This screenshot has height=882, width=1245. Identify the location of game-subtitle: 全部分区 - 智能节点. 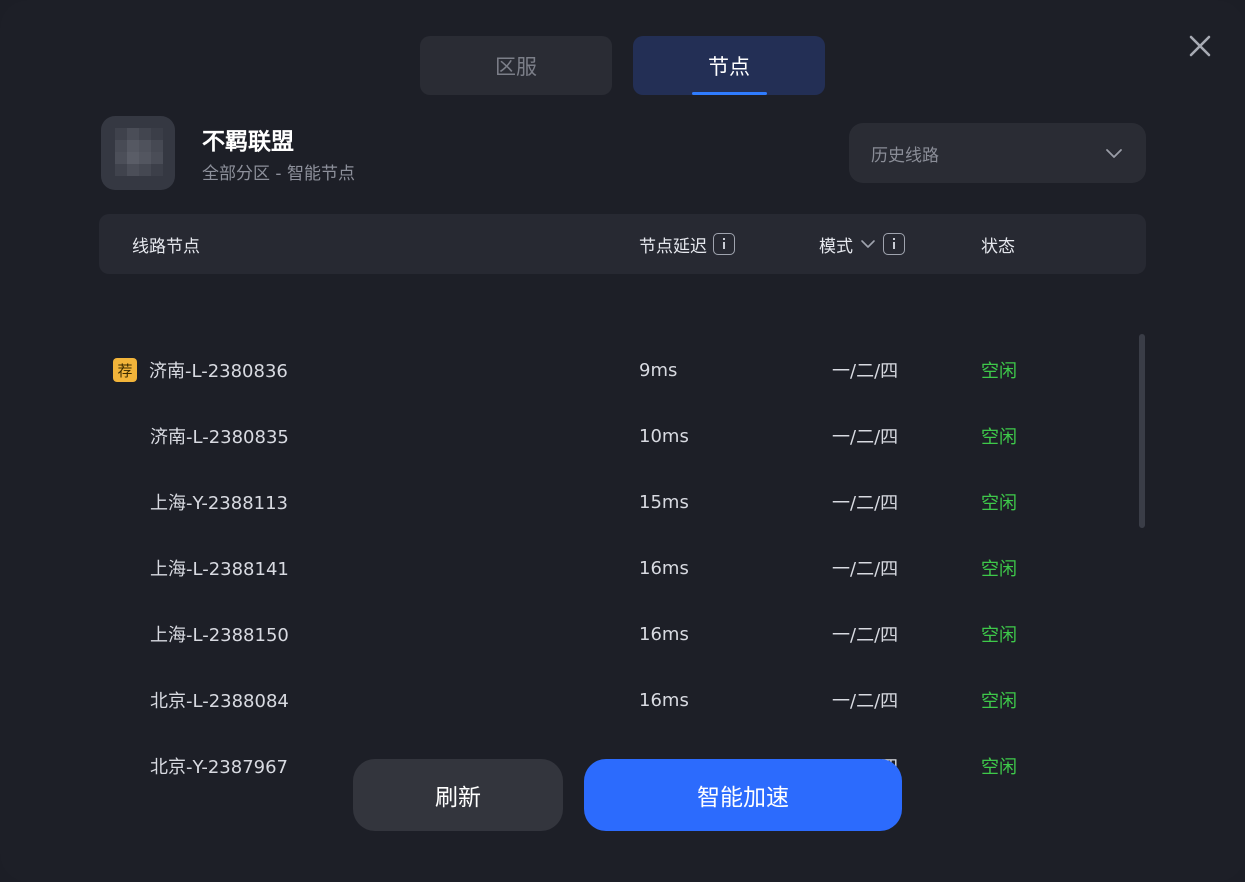
(278, 174).